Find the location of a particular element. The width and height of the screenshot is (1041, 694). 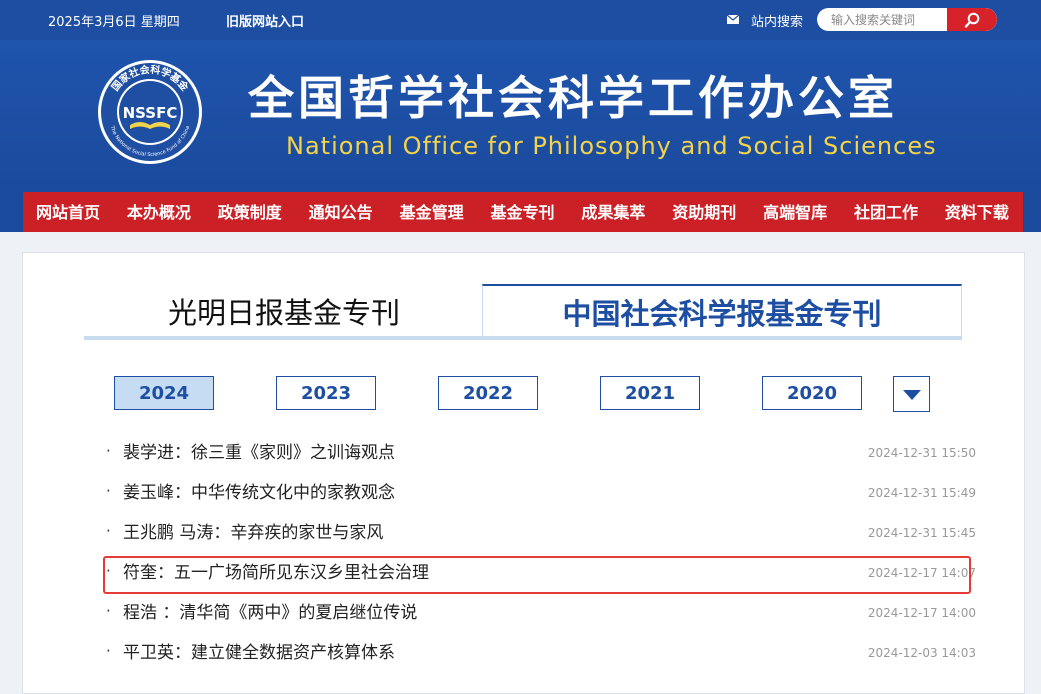

article-link: 程浩 ：清华简《两中》的夏启继位传说 is located at coordinates (270, 613).